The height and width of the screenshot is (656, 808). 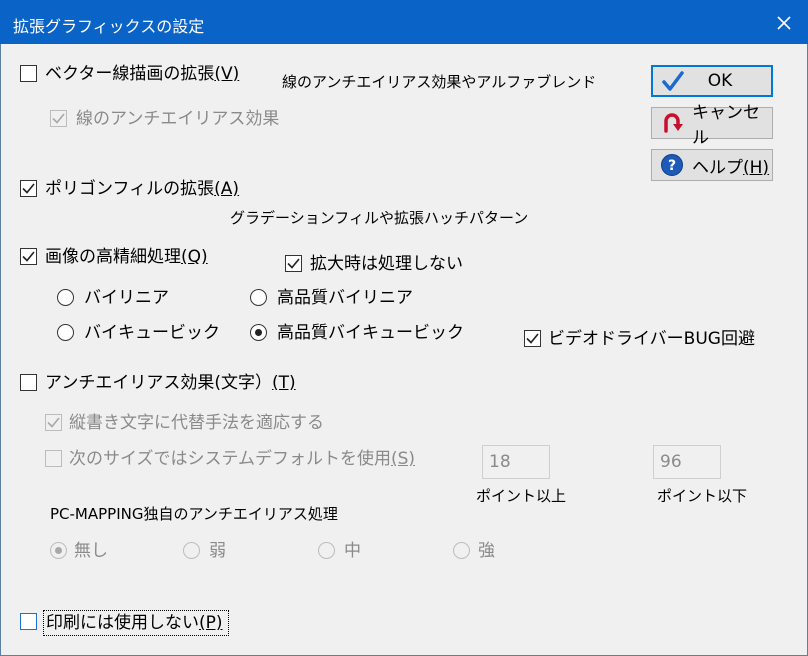 I want to click on radio-hq-bilinear-label: 高品質バイリニア, so click(x=345, y=298).